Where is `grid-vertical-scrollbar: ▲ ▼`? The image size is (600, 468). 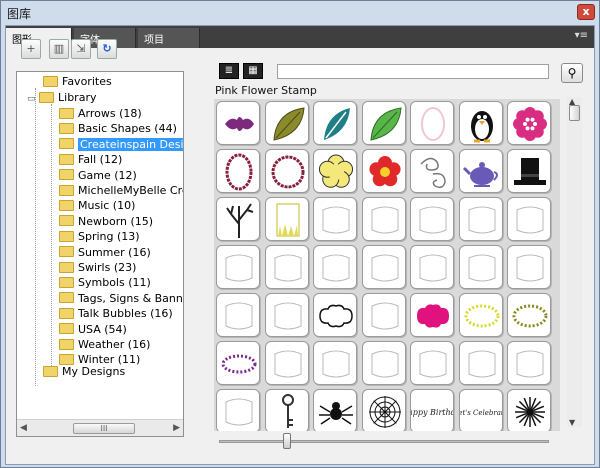
grid-vertical-scrollbar: ▲ ▼ is located at coordinates (574, 262).